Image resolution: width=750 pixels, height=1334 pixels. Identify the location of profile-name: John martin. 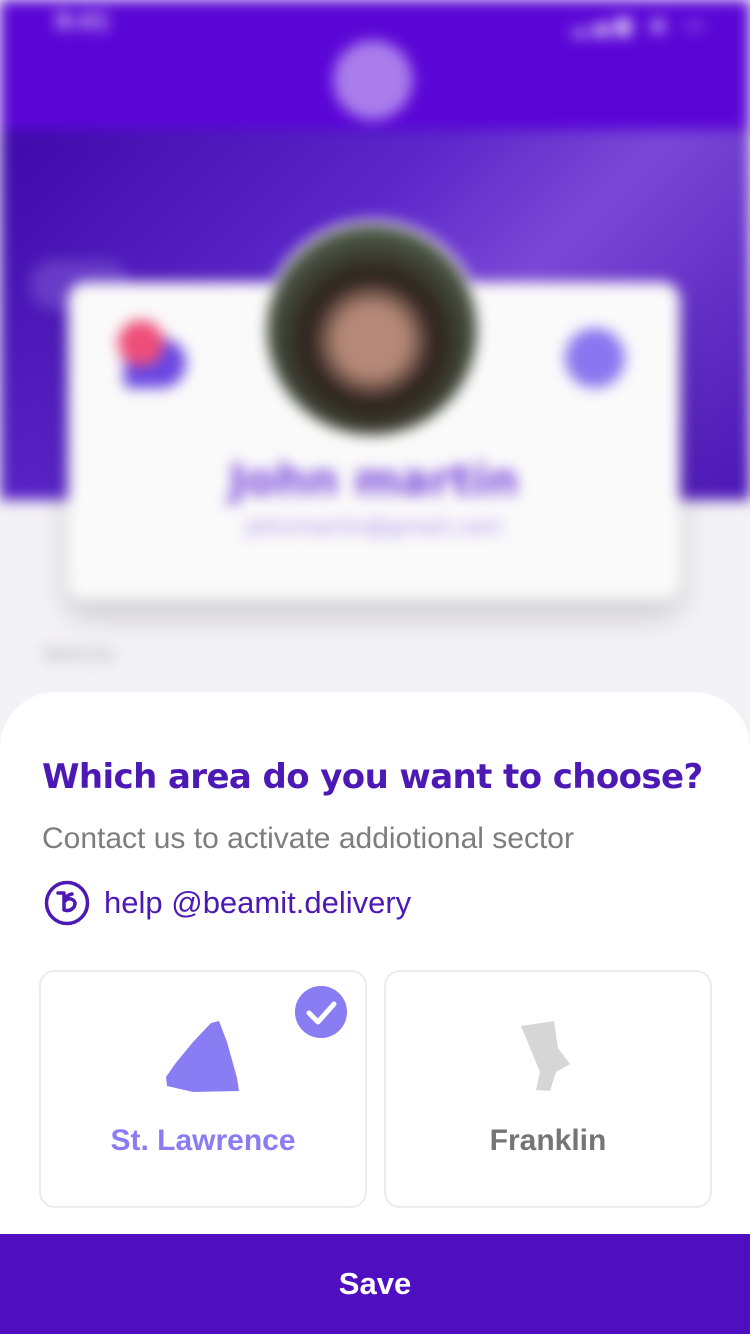
(374, 480).